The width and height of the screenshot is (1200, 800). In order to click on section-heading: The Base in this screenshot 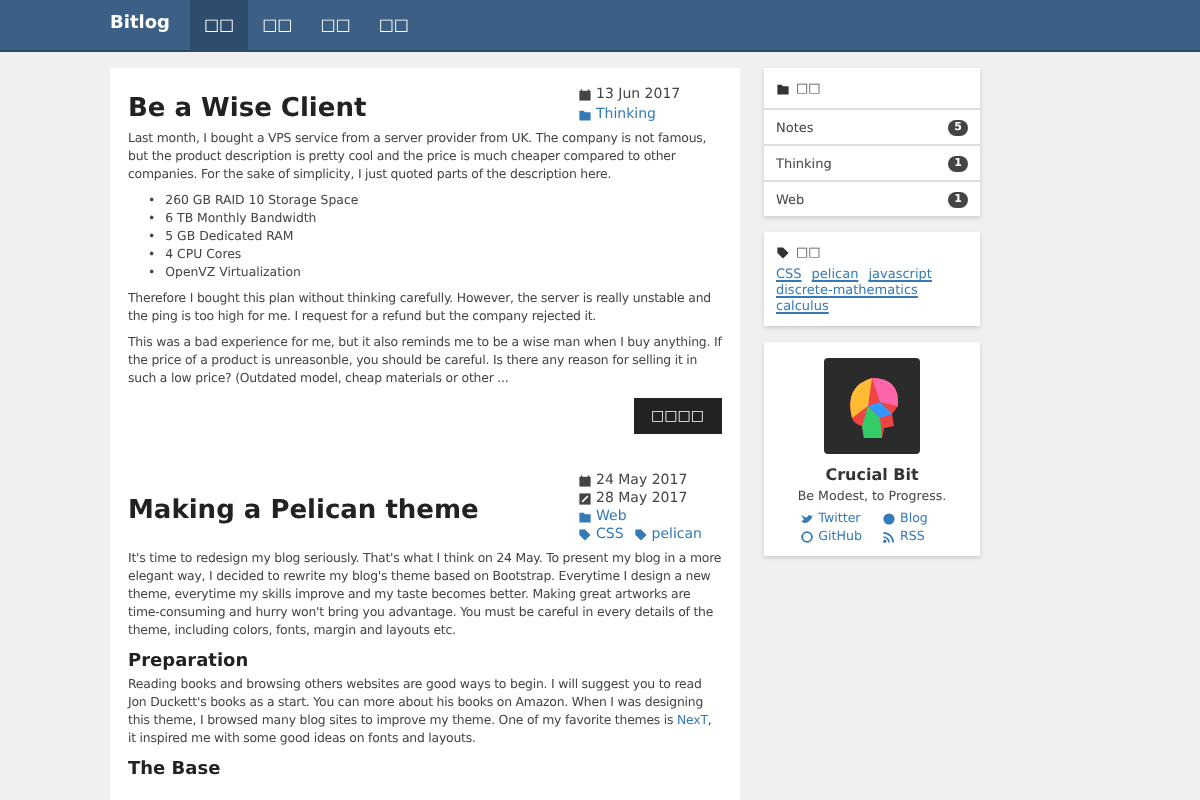, I will do `click(175, 770)`.